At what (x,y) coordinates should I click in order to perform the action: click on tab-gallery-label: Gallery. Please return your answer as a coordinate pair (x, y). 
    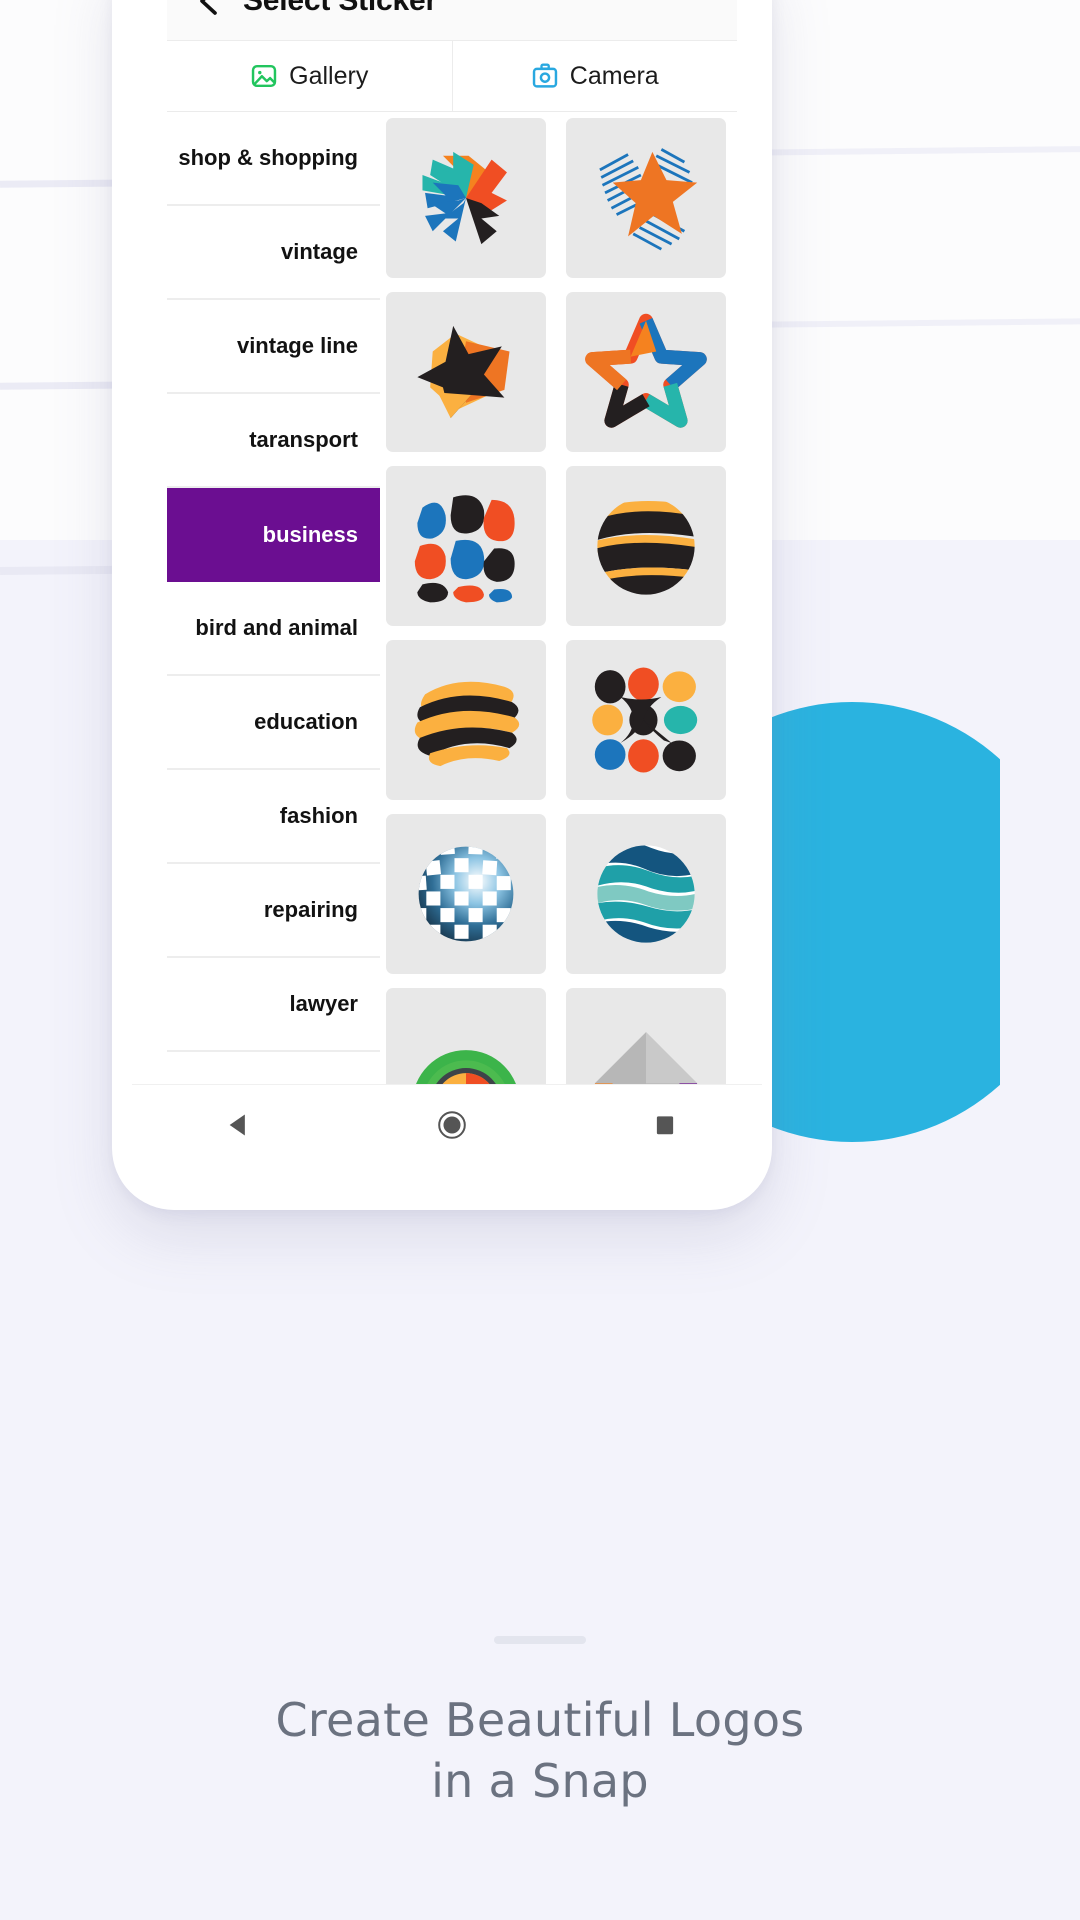
    Looking at the image, I should click on (329, 75).